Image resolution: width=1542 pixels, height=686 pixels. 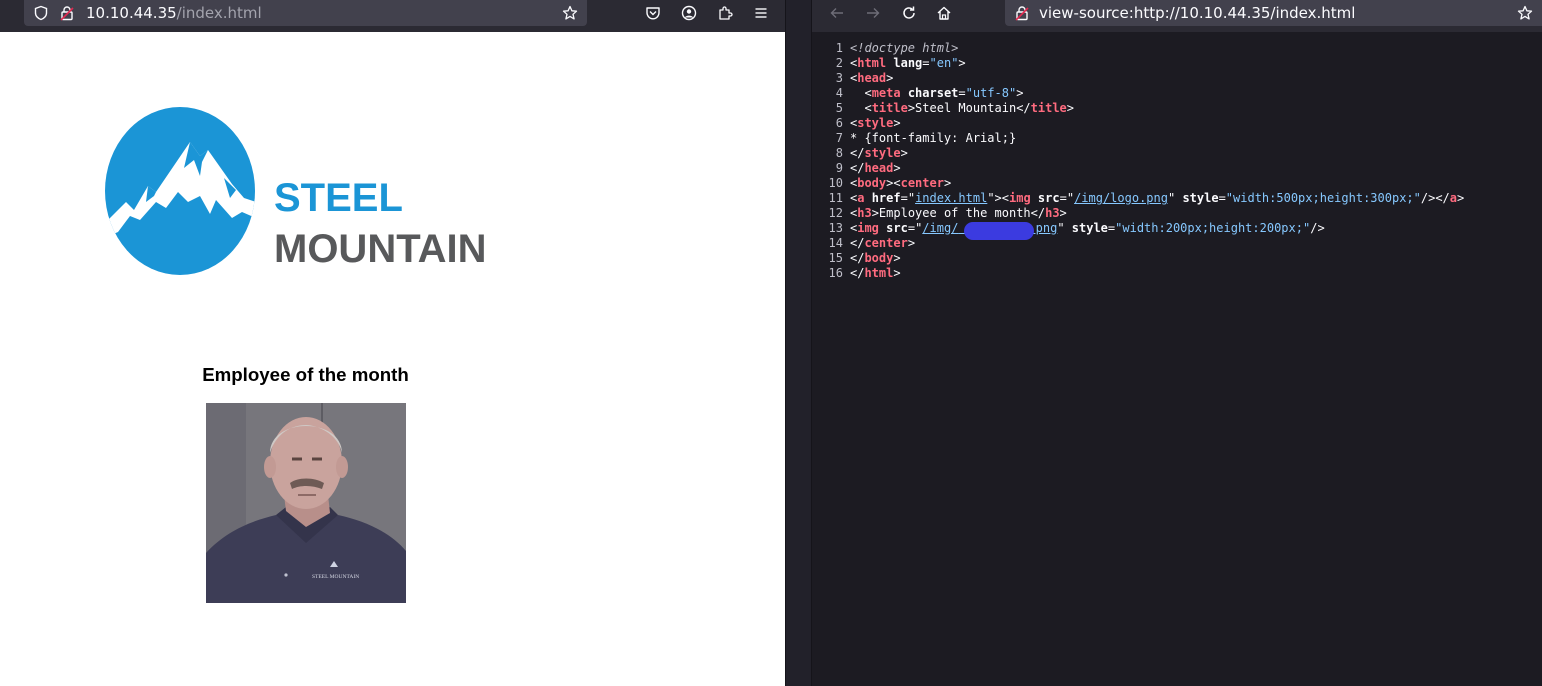 What do you see at coordinates (1121, 198) in the screenshot?
I see `source-link-logo: /img/logo.png` at bounding box center [1121, 198].